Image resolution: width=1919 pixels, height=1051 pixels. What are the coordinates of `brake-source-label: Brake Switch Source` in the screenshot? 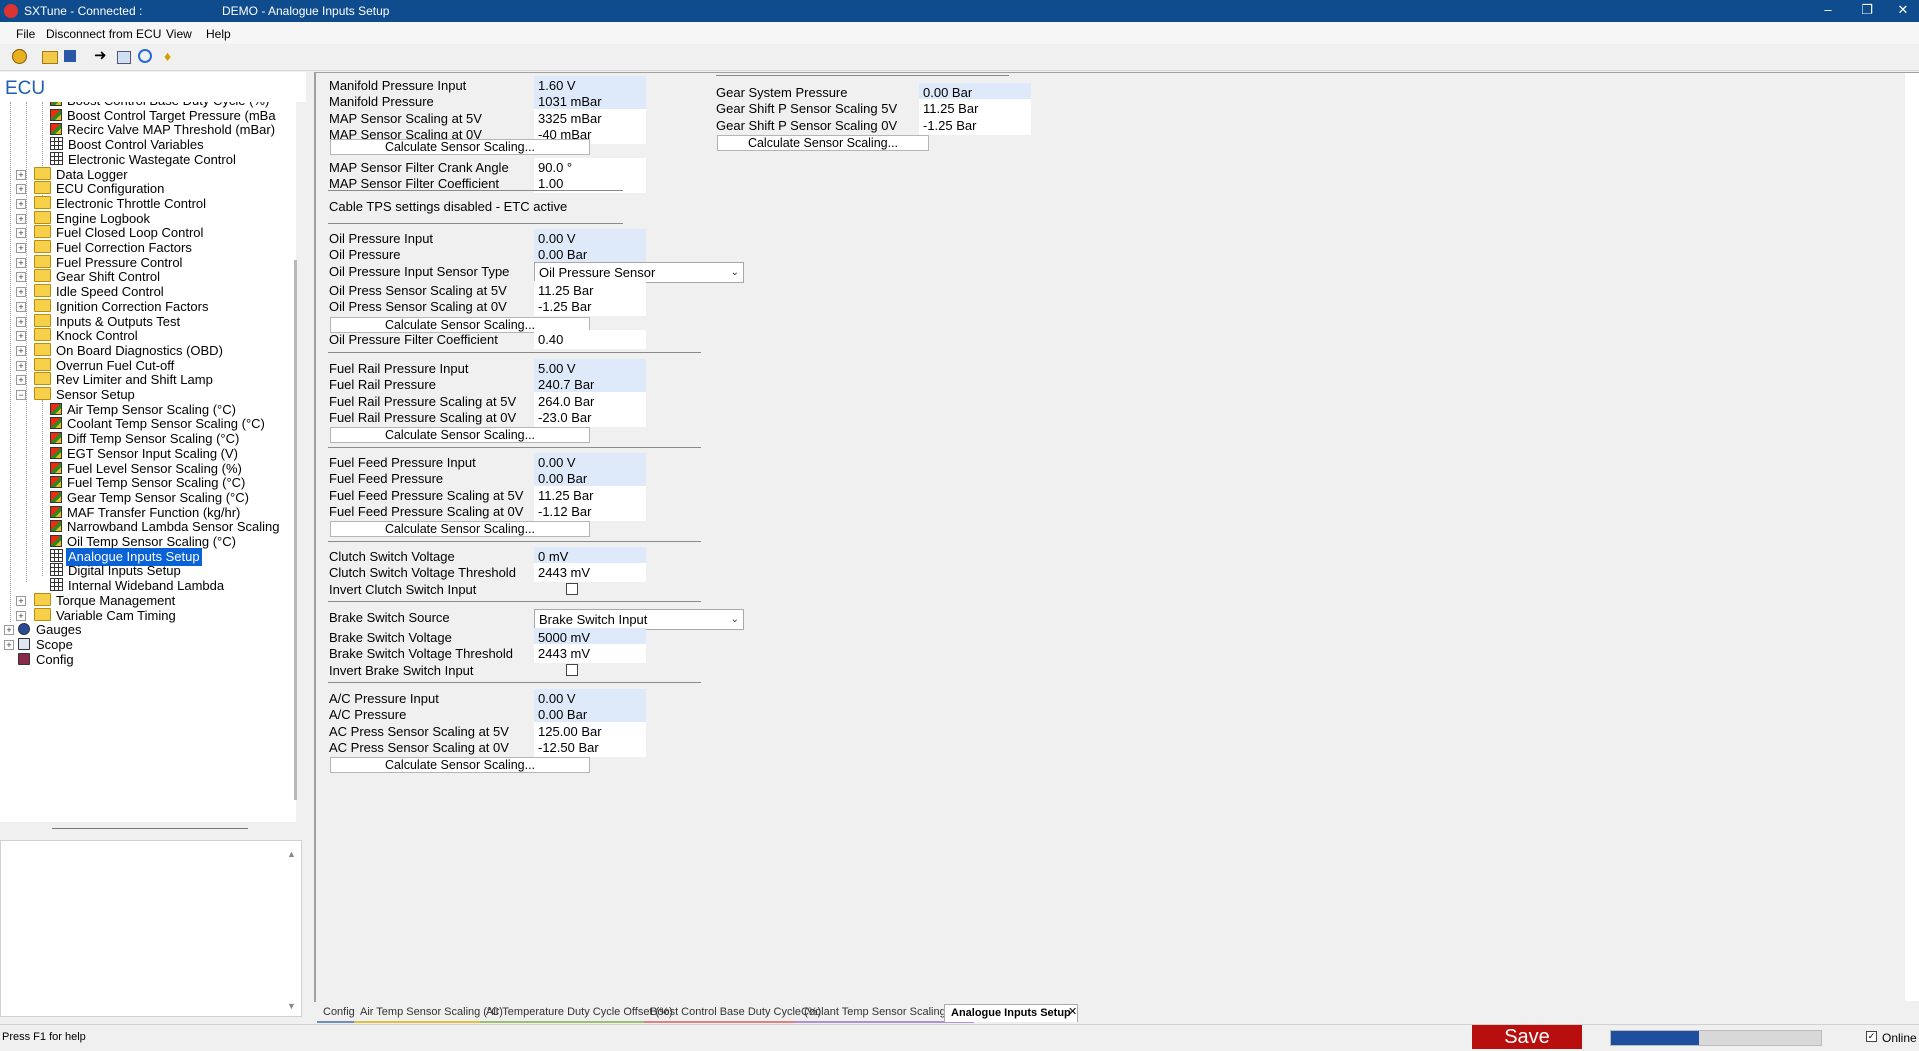 It's located at (389, 617).